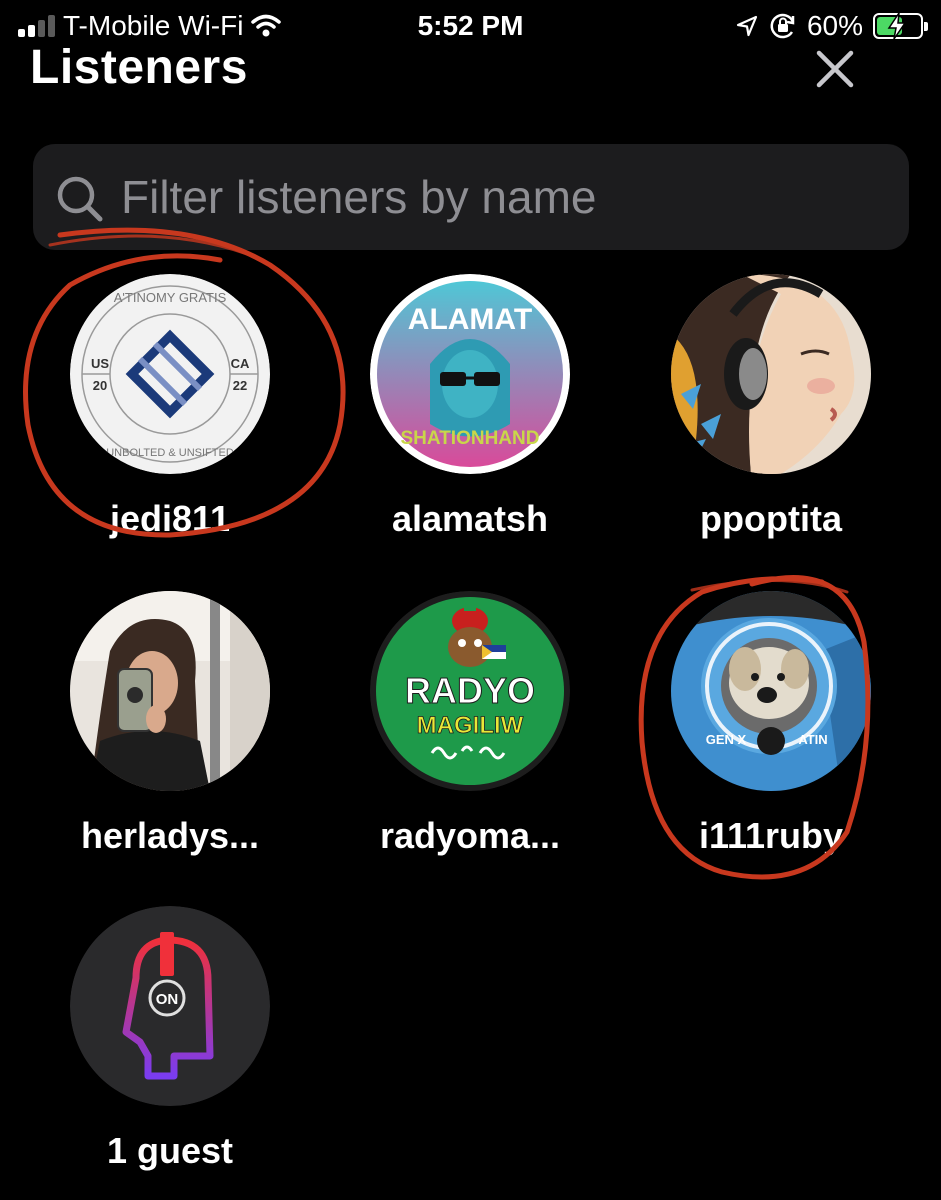  I want to click on battery-percent: 60%, so click(834, 25).